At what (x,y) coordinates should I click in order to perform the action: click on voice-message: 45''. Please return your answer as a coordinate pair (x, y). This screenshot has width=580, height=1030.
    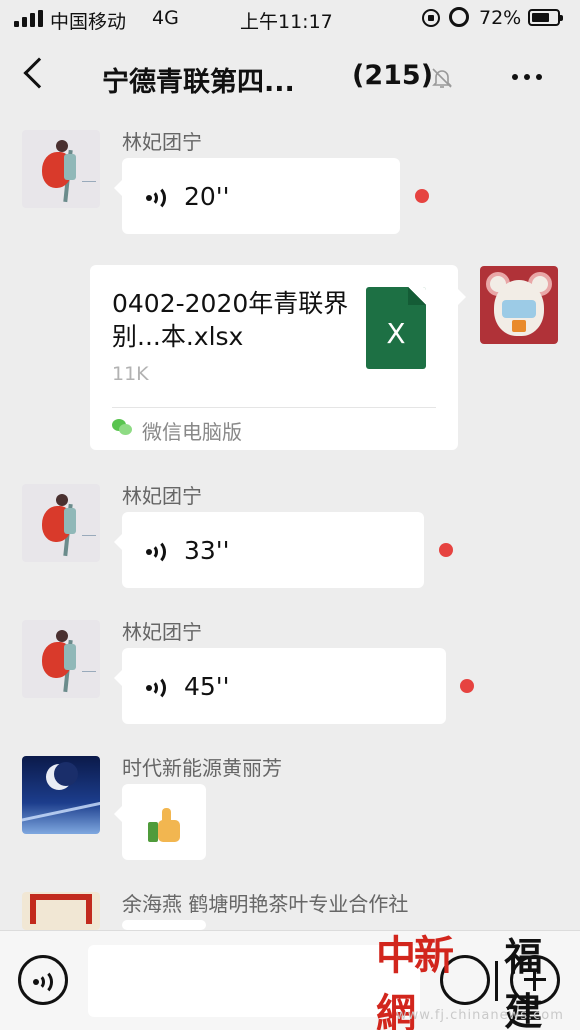
    Looking at the image, I should click on (280, 686).